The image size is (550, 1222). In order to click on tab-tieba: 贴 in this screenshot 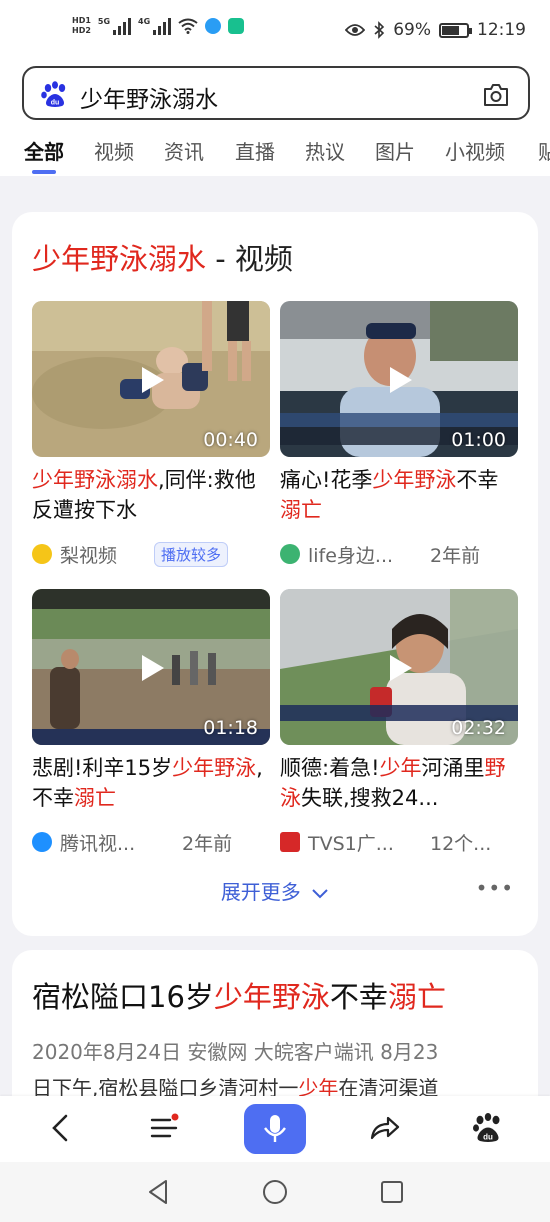, I will do `click(544, 150)`.